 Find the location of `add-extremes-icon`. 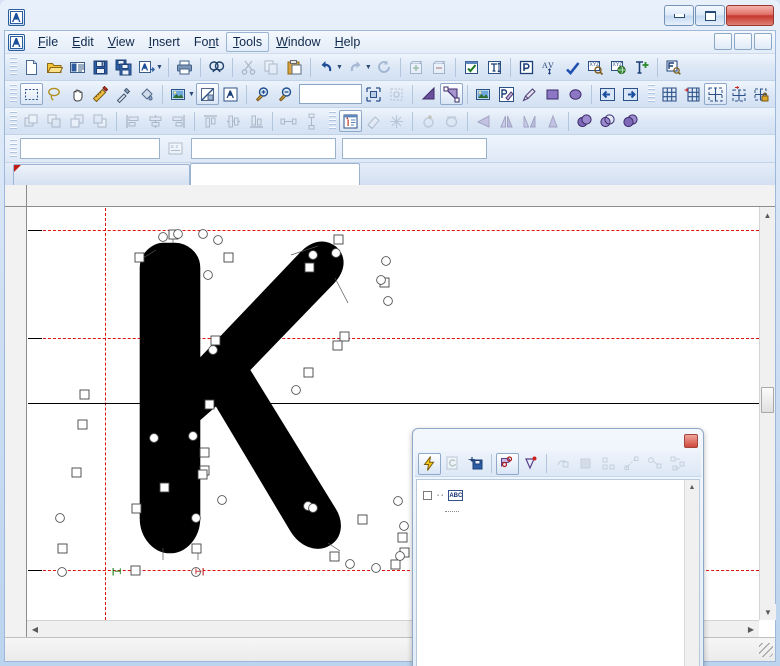

add-extremes-icon is located at coordinates (428, 121).